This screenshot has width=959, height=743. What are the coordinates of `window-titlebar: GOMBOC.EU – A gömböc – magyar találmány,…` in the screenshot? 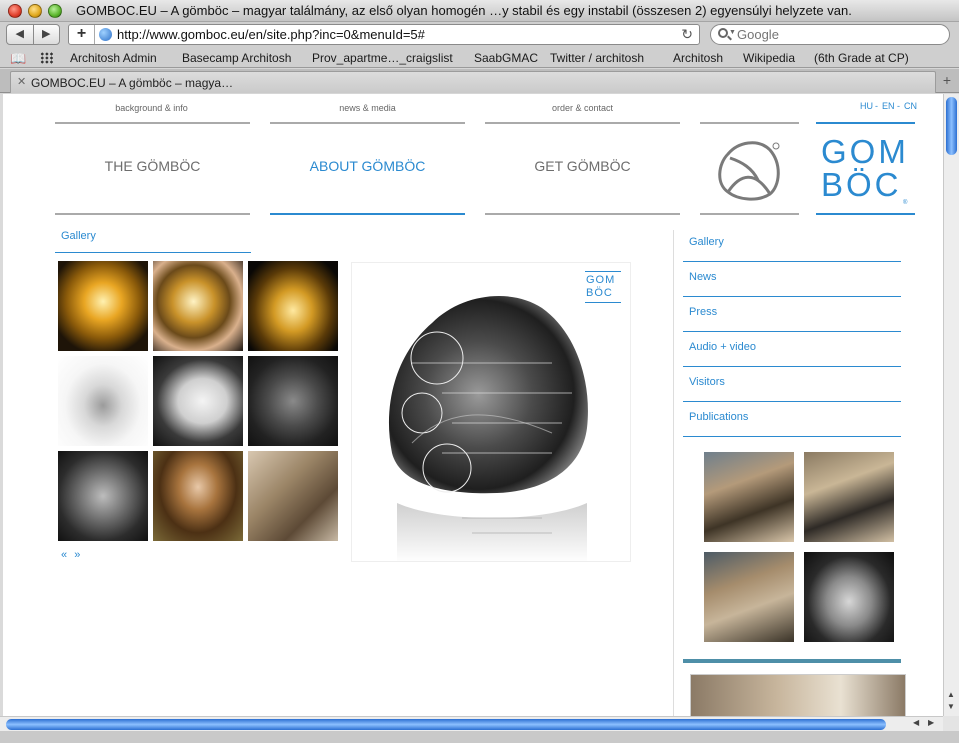 It's located at (479, 11).